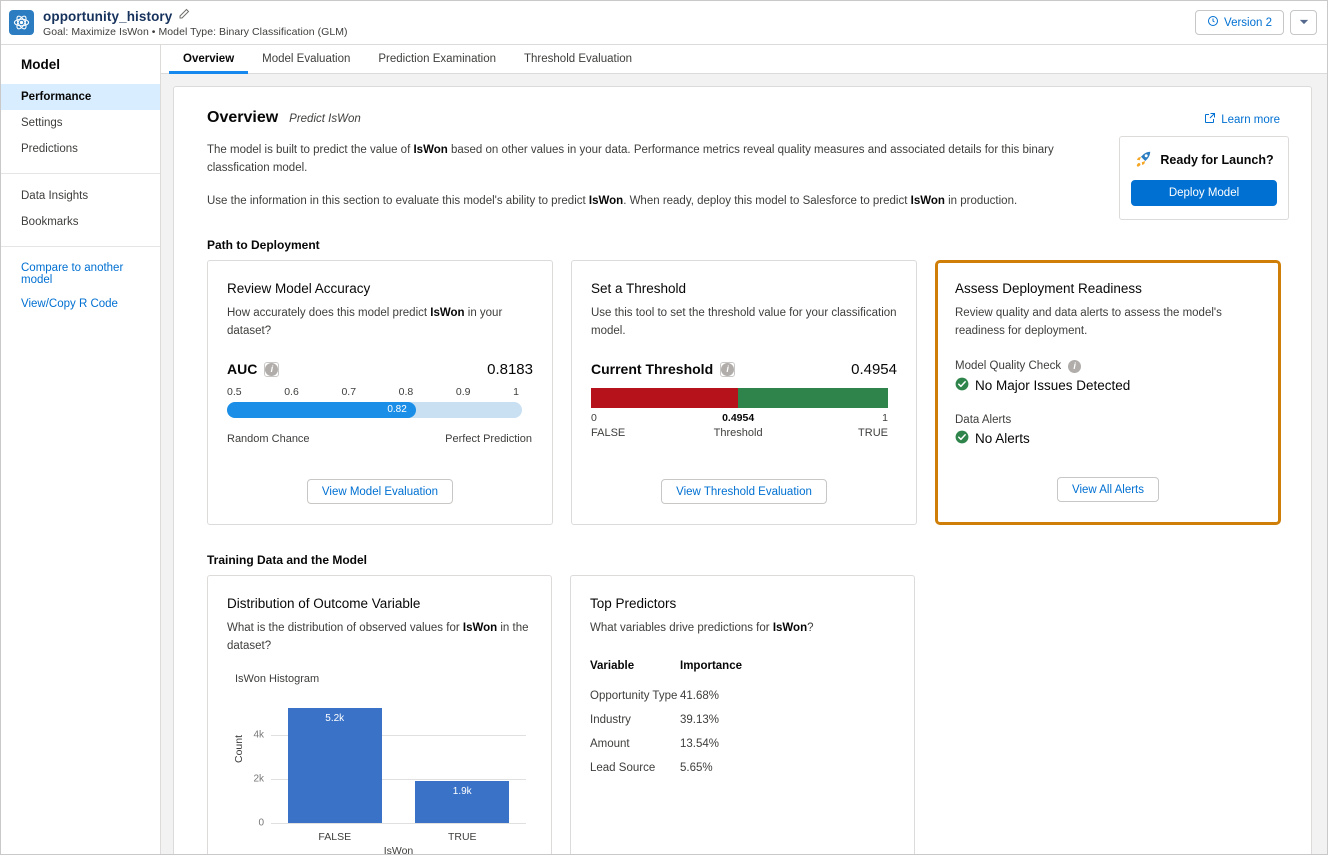 The image size is (1328, 855). What do you see at coordinates (681, 628) in the screenshot?
I see `predictors-desc-pre: What variables drive predictions for` at bounding box center [681, 628].